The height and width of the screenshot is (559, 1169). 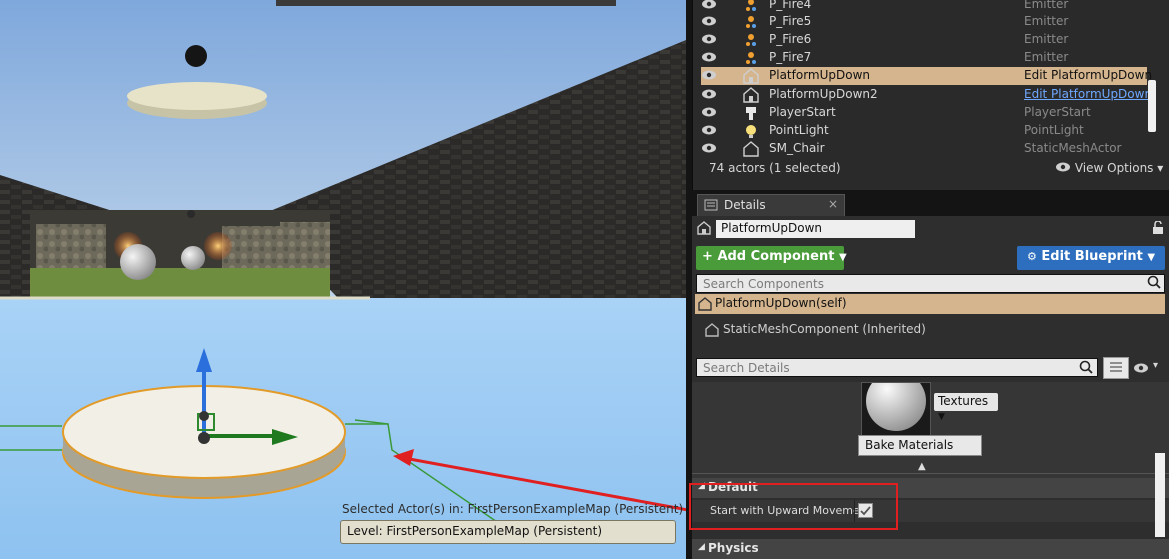 What do you see at coordinates (909, 445) in the screenshot?
I see `bake-materials-label: Bake Materials` at bounding box center [909, 445].